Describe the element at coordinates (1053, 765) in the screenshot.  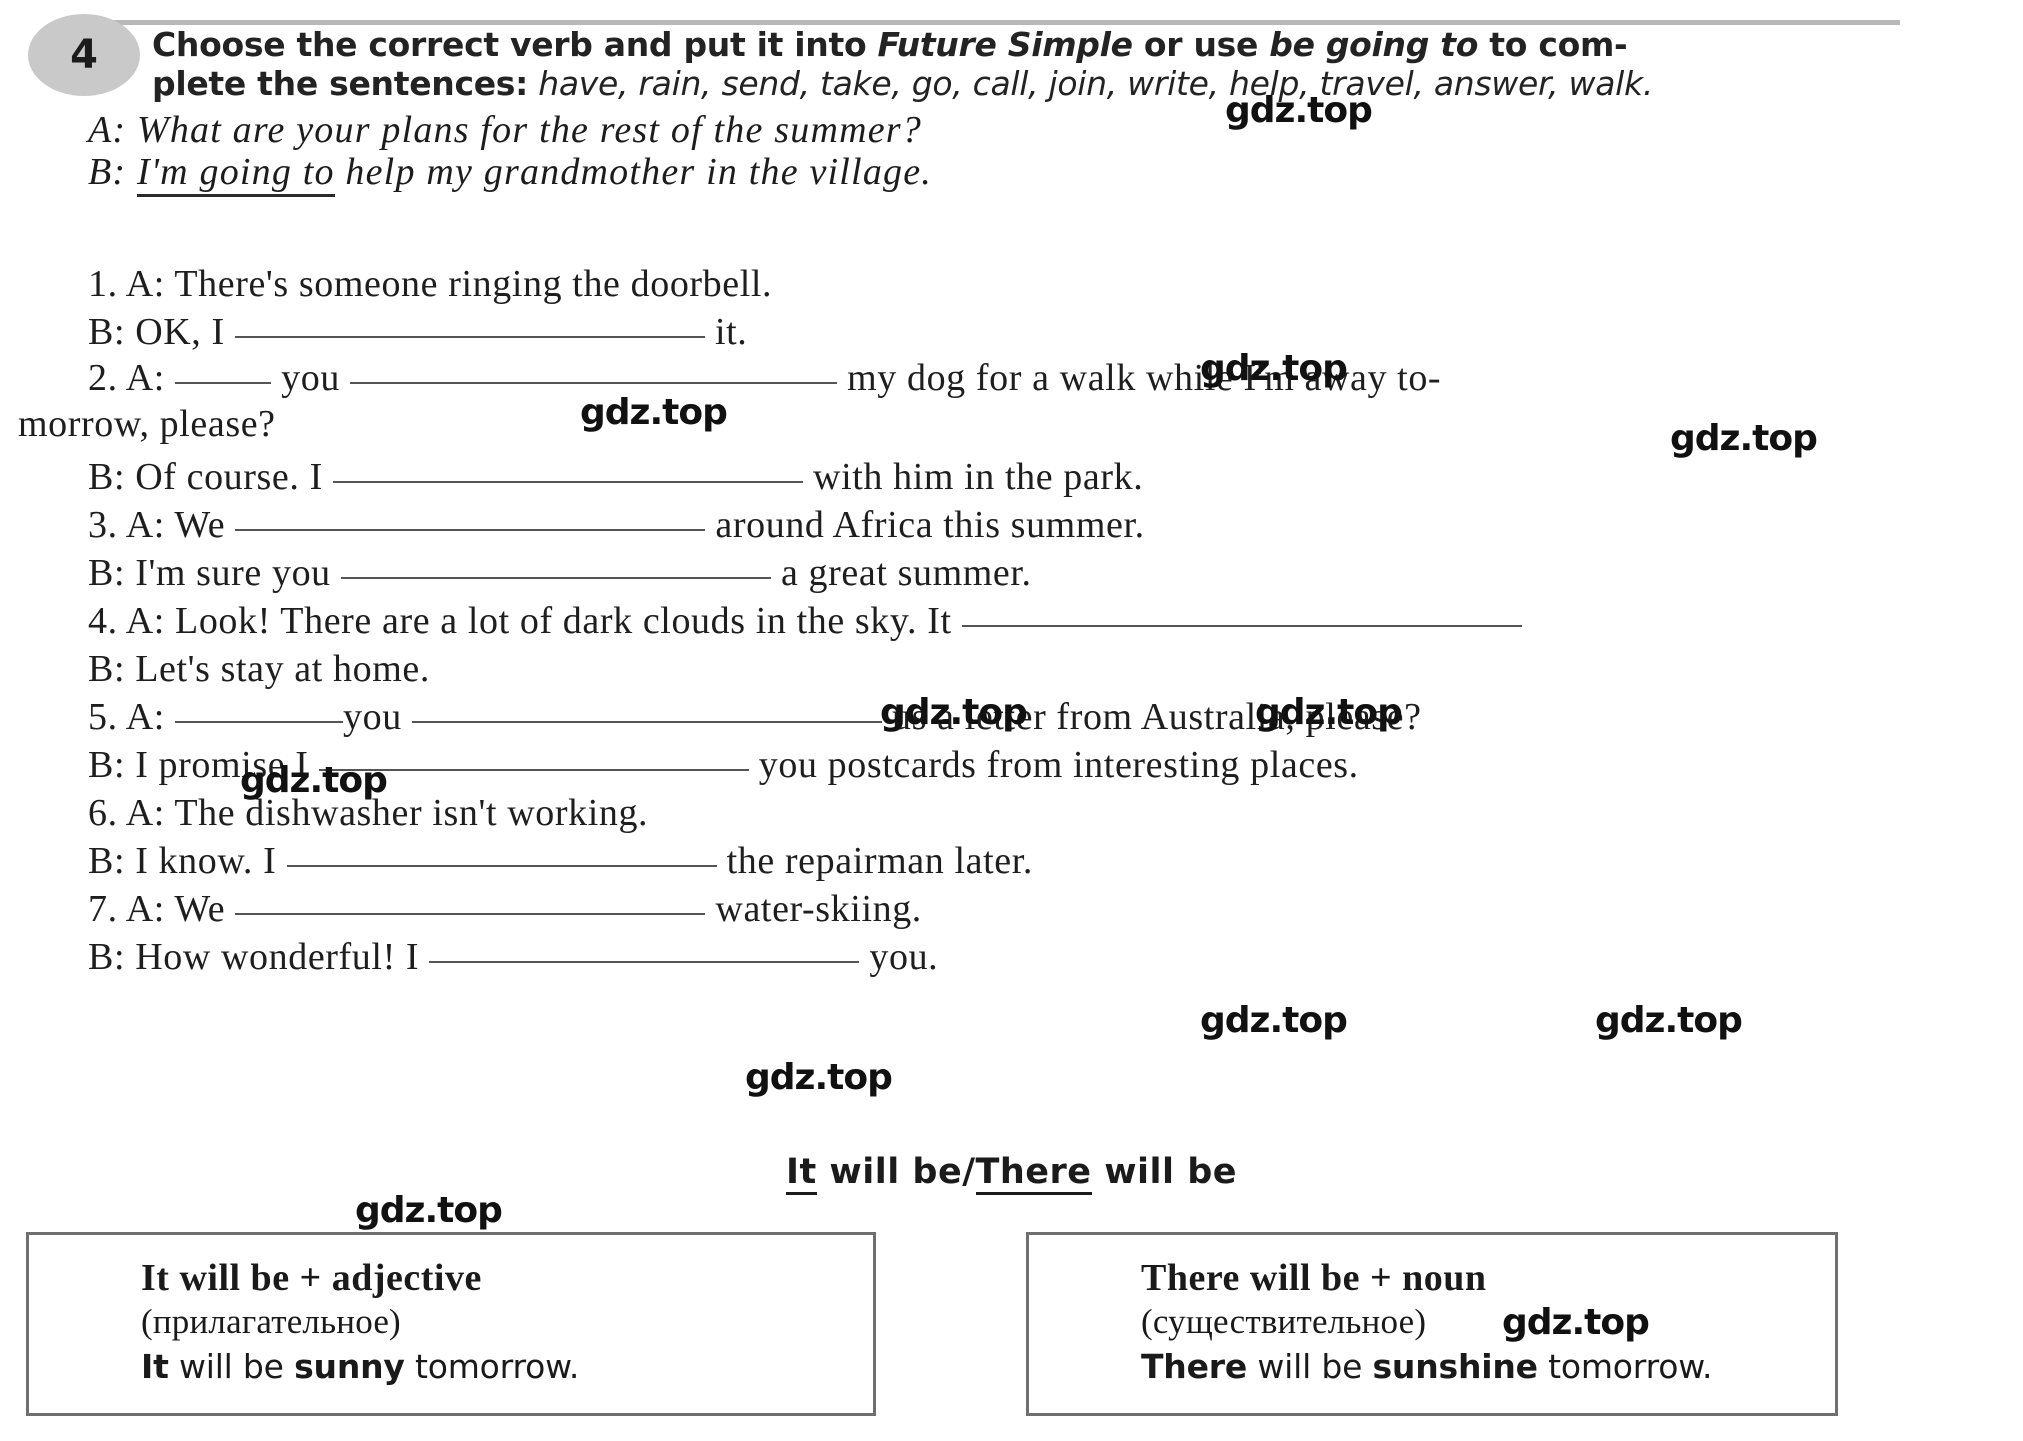
I see `item-5b-after: you postcards from interesting places.` at that location.